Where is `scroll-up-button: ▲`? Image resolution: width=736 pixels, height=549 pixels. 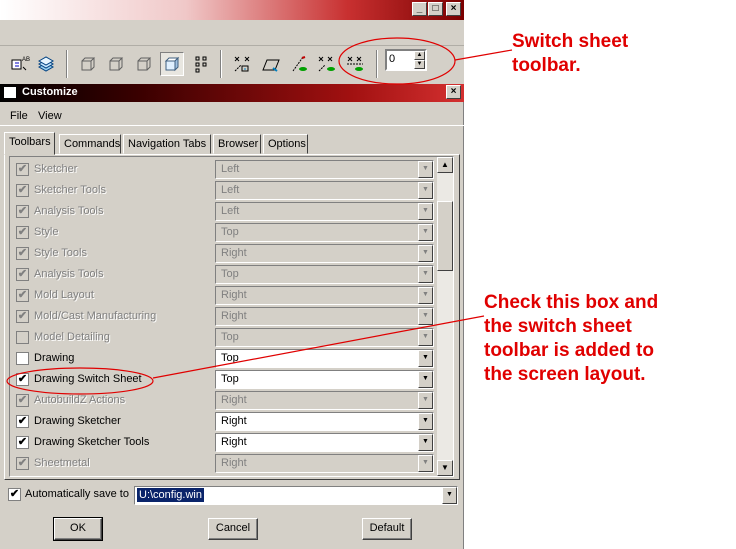 scroll-up-button: ▲ is located at coordinates (445, 165).